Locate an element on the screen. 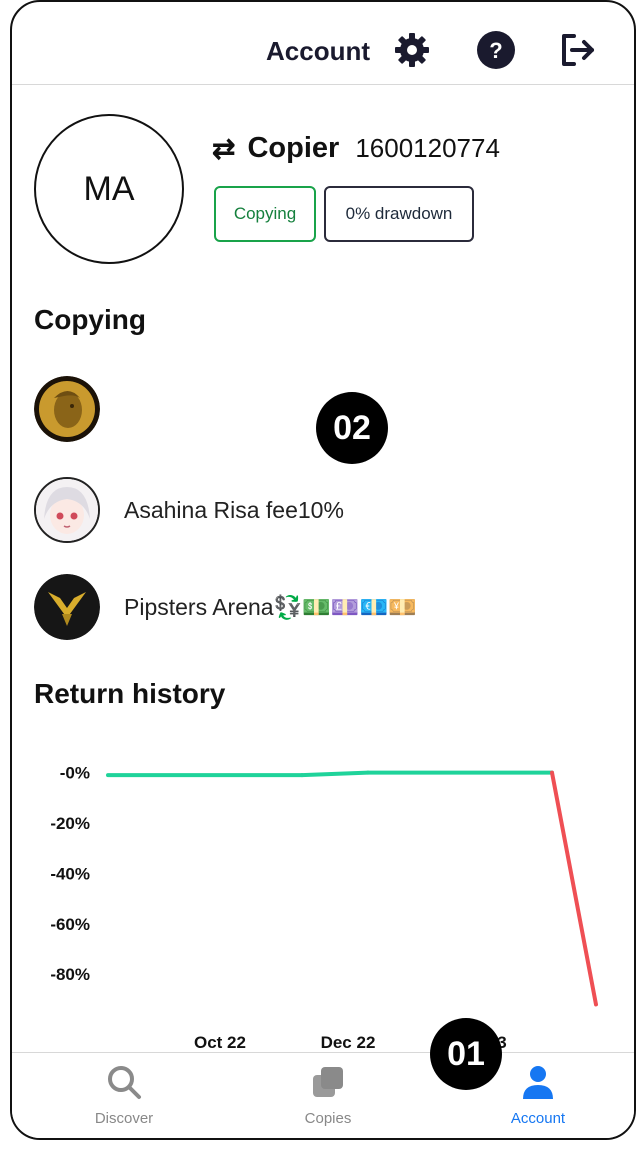 Image resolution: width=640 pixels, height=1150 pixels. trader-item: Asahina Risa fee10% is located at coordinates (189, 510).